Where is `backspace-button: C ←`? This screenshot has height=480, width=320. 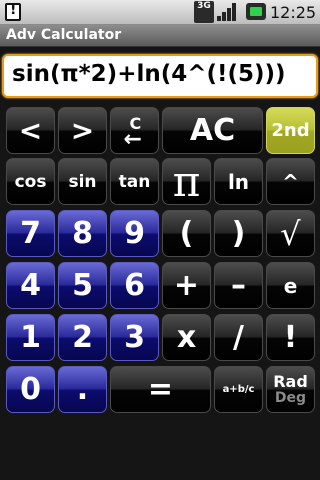
backspace-button: C ← is located at coordinates (134, 130).